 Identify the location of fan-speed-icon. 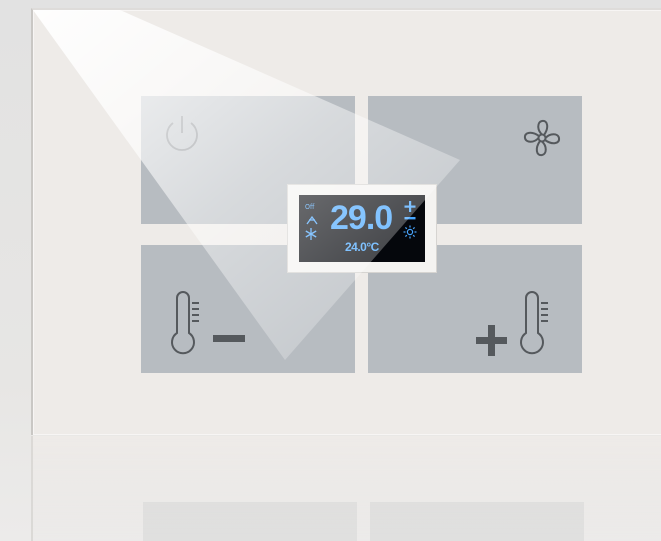
(312, 220).